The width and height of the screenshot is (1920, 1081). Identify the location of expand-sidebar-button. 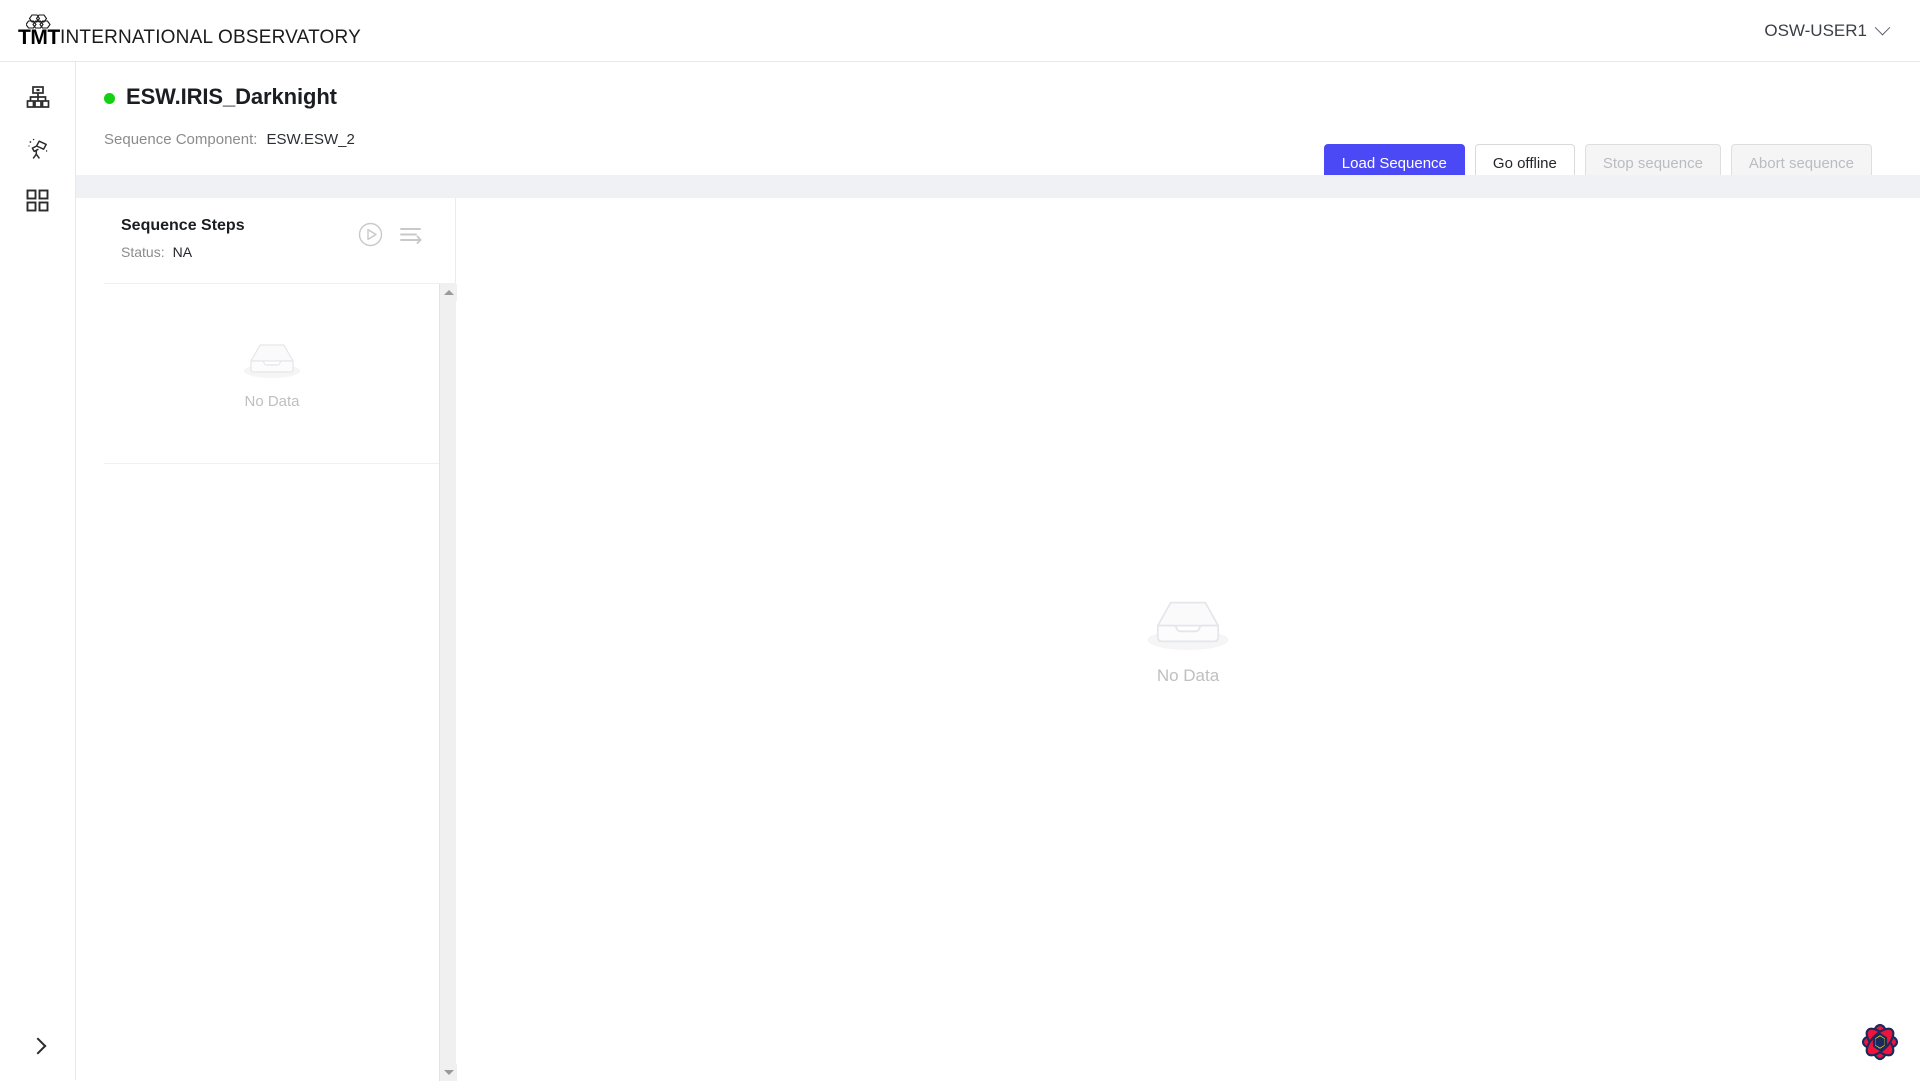
(38, 1046).